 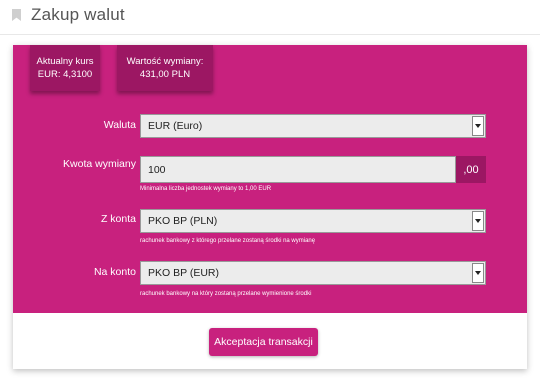 I want to click on exchange-value-label: Wartość wymiany:, so click(x=165, y=61).